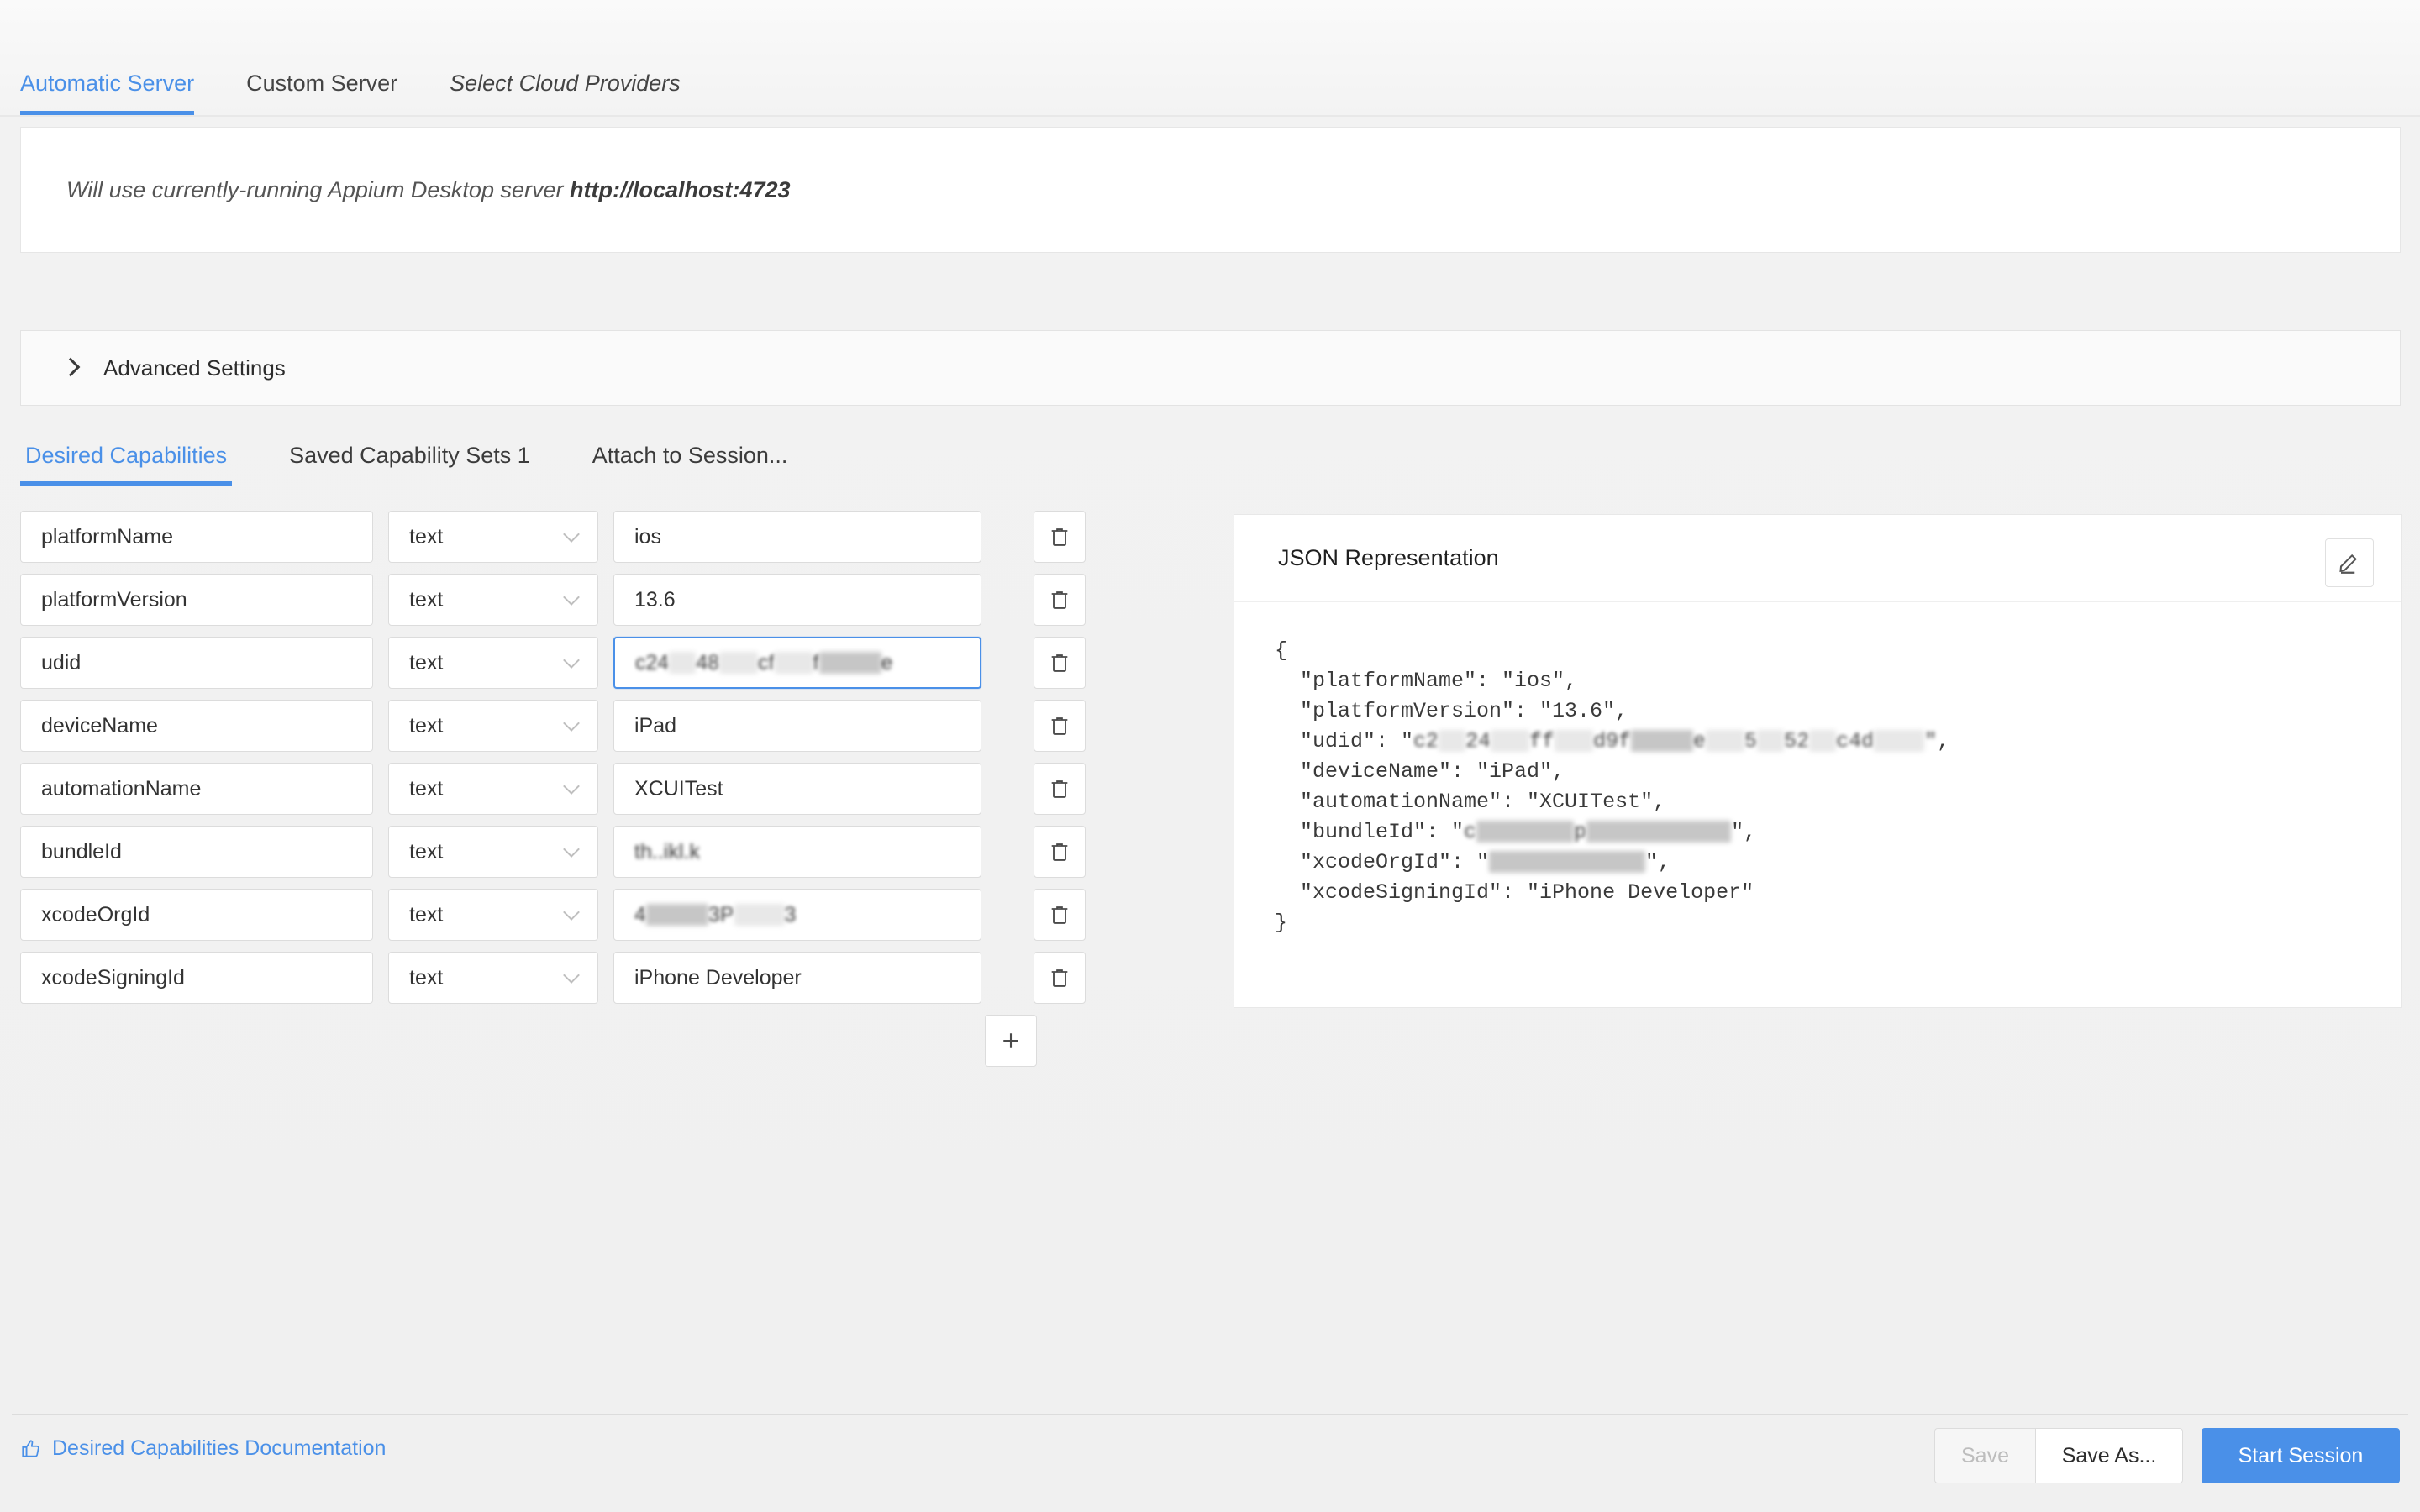 The width and height of the screenshot is (2420, 1512). I want to click on server-tab-automatic-server: Automatic Server, so click(120, 92).